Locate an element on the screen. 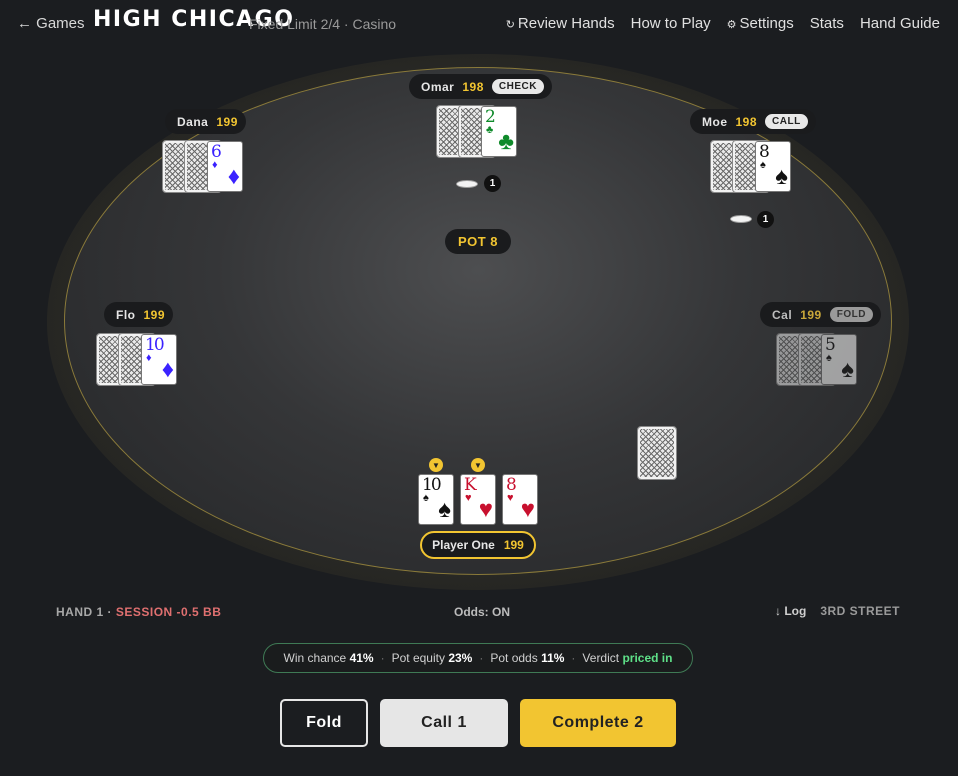  player-name: Omar is located at coordinates (438, 86).